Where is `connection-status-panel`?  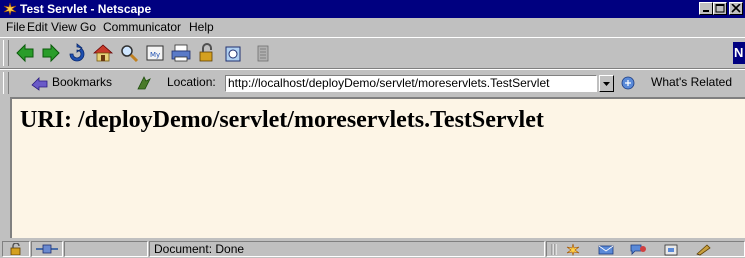 connection-status-panel is located at coordinates (47, 249).